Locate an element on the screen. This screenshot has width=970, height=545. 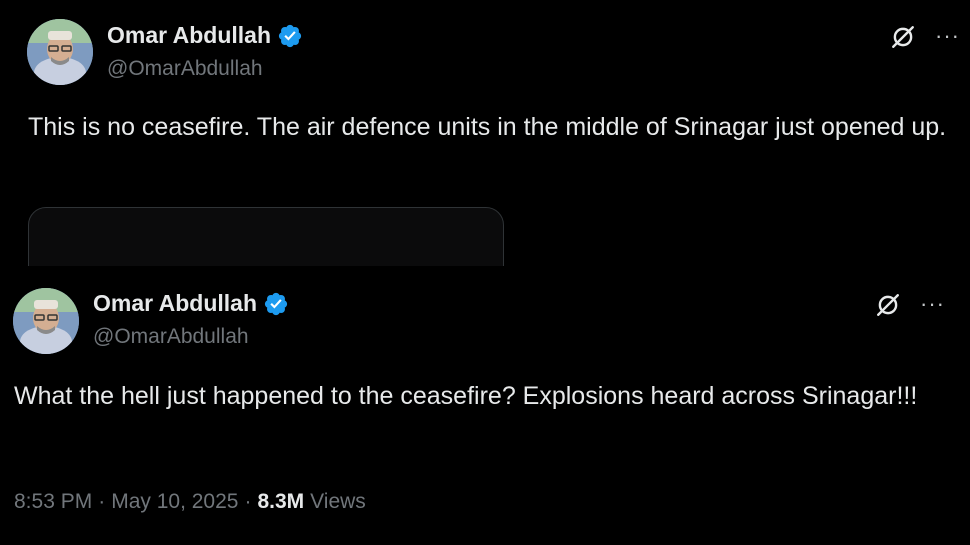
views-label: Views is located at coordinates (338, 502).